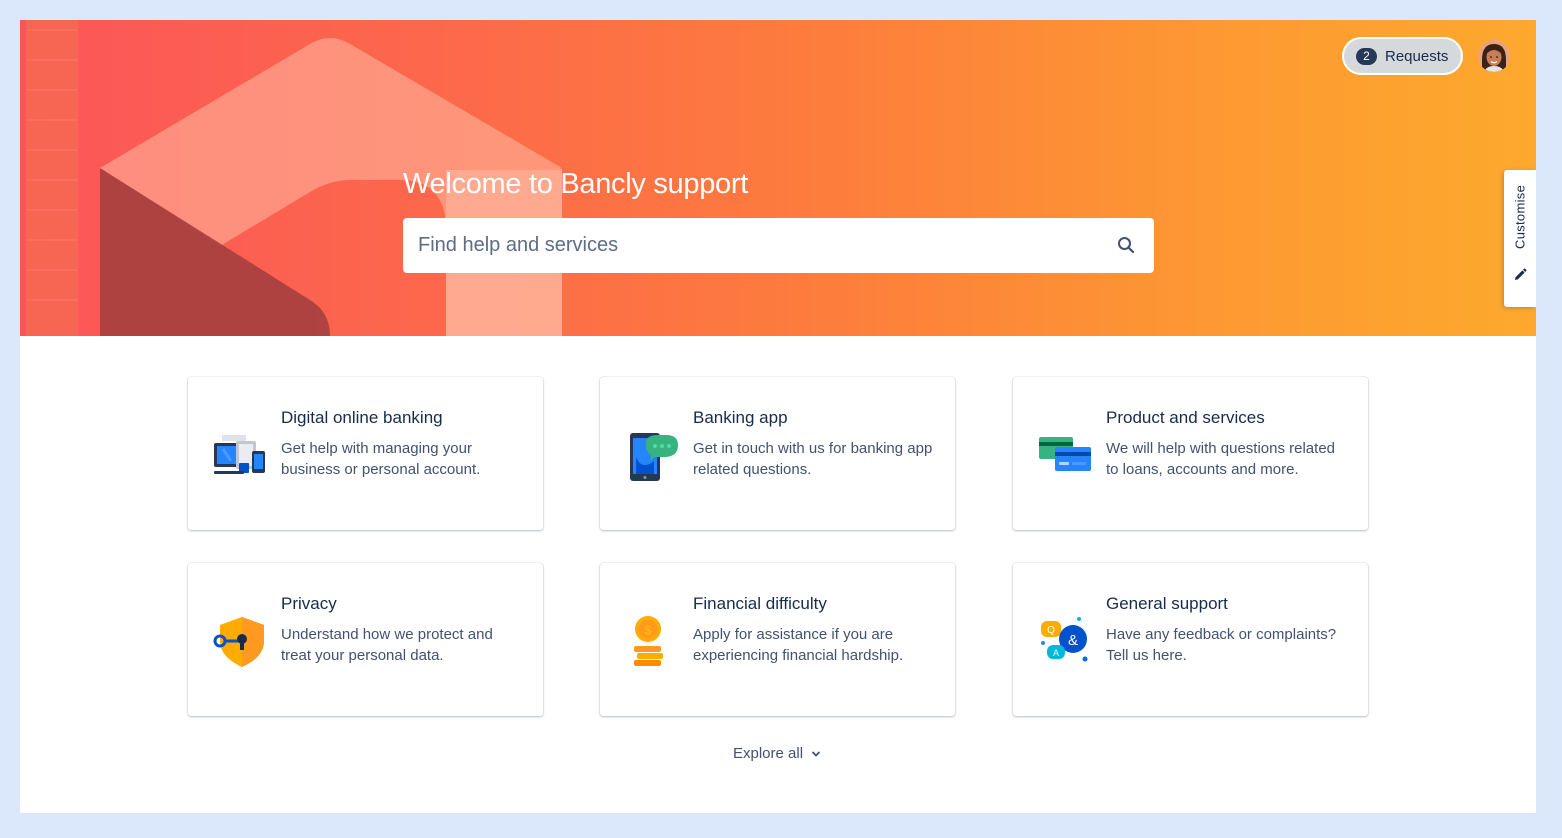 This screenshot has width=1562, height=838. What do you see at coordinates (816, 753) in the screenshot?
I see `chevron-down-icon` at bounding box center [816, 753].